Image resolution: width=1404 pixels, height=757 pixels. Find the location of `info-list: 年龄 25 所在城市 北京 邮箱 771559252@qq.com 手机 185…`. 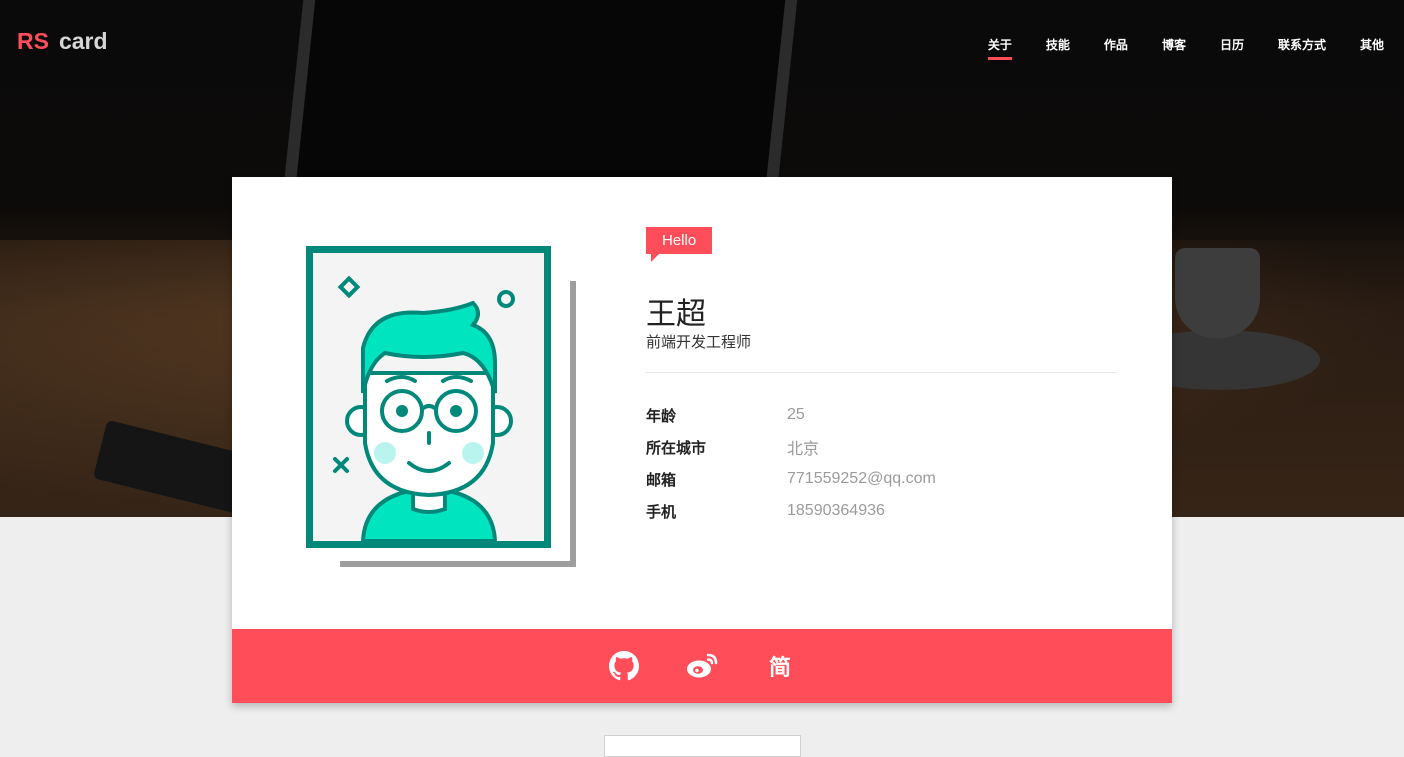

info-list: 年龄 25 所在城市 北京 邮箱 771559252@qq.com 手机 185… is located at coordinates (791, 463).